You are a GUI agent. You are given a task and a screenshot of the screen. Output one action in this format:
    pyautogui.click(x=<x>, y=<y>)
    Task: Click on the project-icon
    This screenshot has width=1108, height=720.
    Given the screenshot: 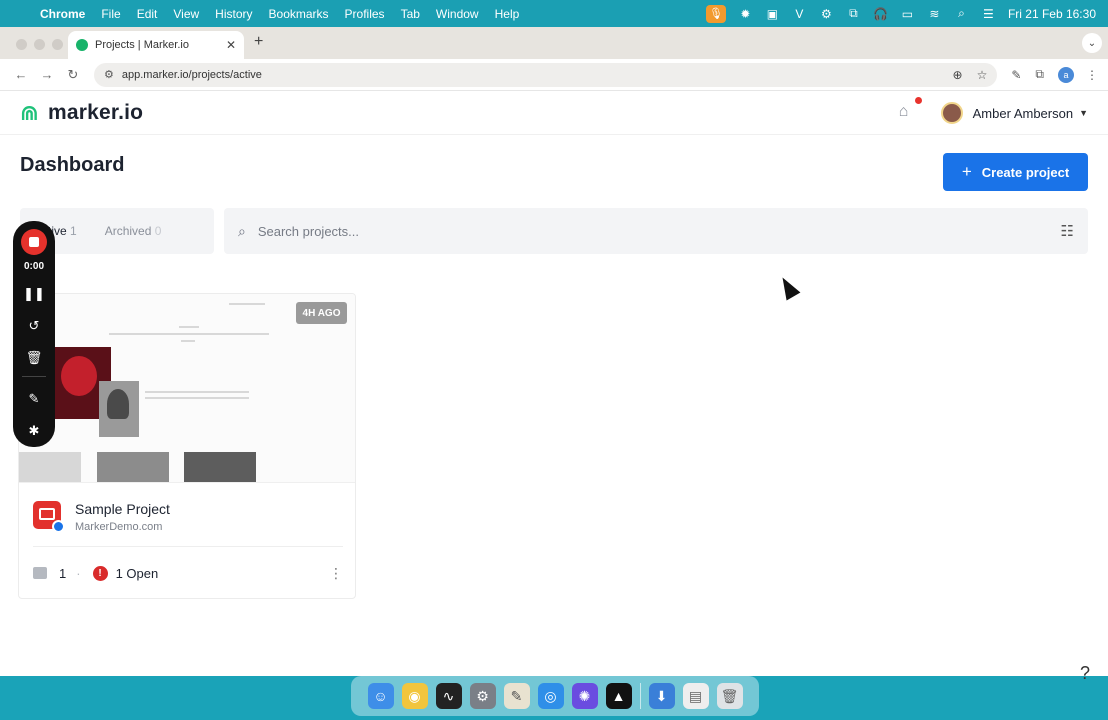 What is the action you would take?
    pyautogui.click(x=49, y=517)
    